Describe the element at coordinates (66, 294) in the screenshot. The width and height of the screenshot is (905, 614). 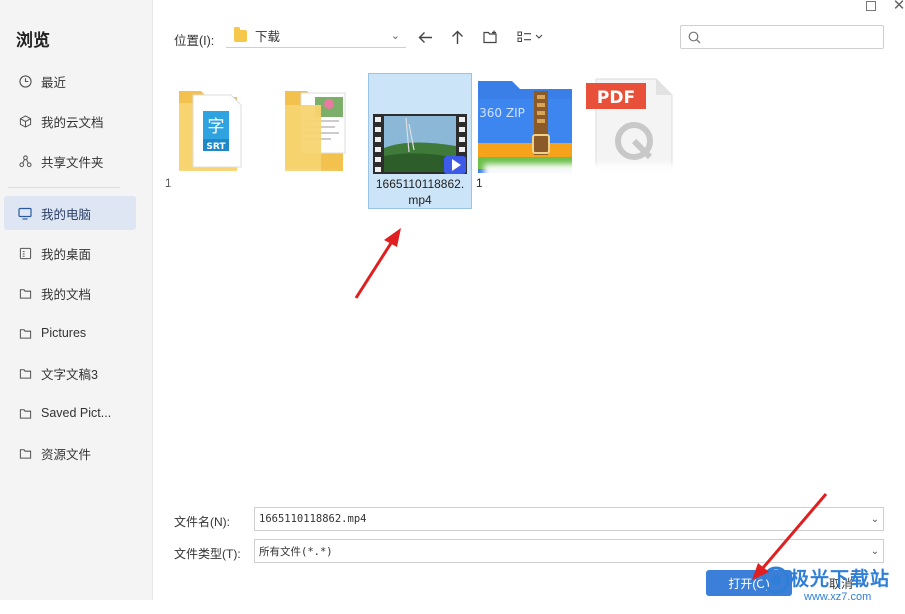
I see `sidebar-item-label: 我的文档` at that location.